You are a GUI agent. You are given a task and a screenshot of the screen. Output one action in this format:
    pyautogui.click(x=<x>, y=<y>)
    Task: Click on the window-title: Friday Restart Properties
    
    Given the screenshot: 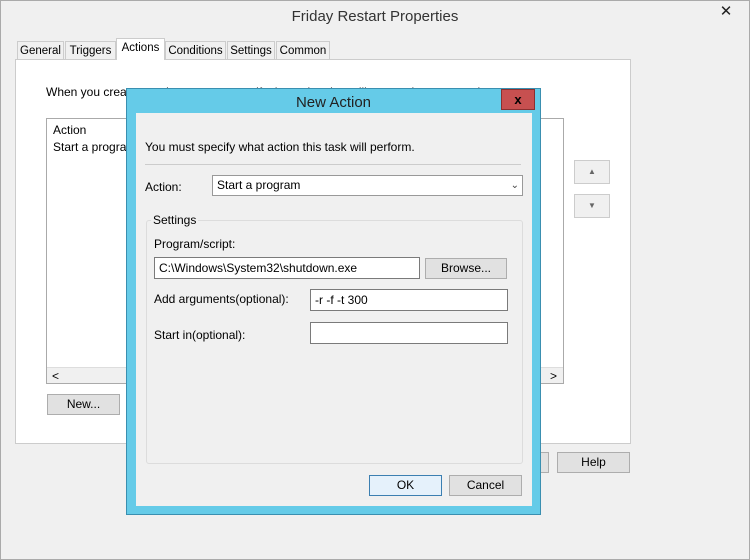 What is the action you would take?
    pyautogui.click(x=375, y=16)
    